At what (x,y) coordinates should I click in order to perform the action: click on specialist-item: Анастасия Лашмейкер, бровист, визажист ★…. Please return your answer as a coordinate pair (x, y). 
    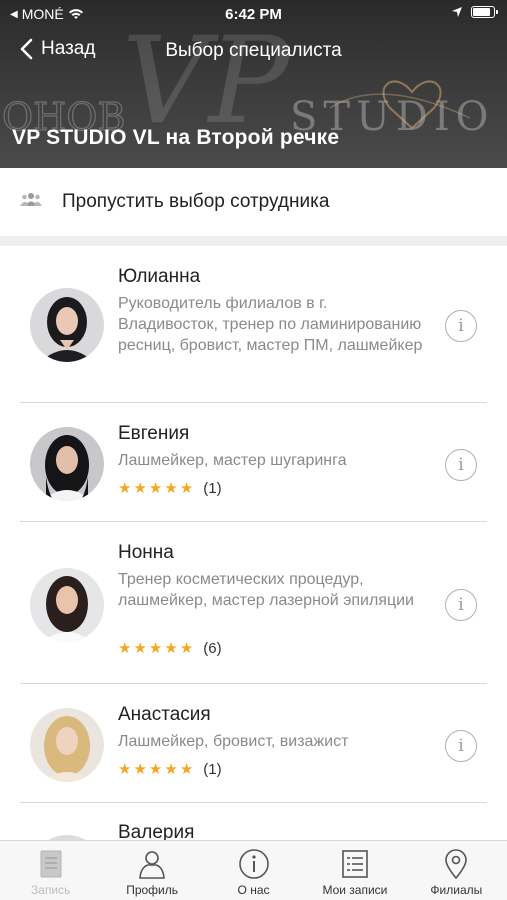
    Looking at the image, I should click on (253, 743).